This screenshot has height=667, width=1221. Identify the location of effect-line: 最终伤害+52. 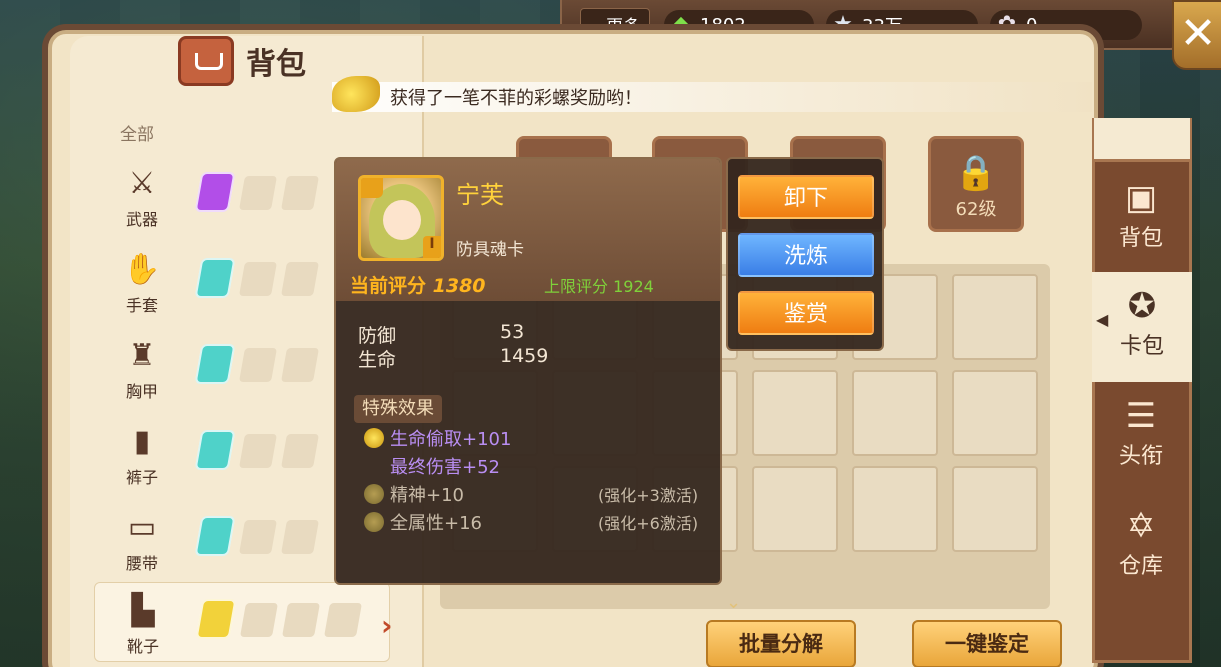
(432, 466).